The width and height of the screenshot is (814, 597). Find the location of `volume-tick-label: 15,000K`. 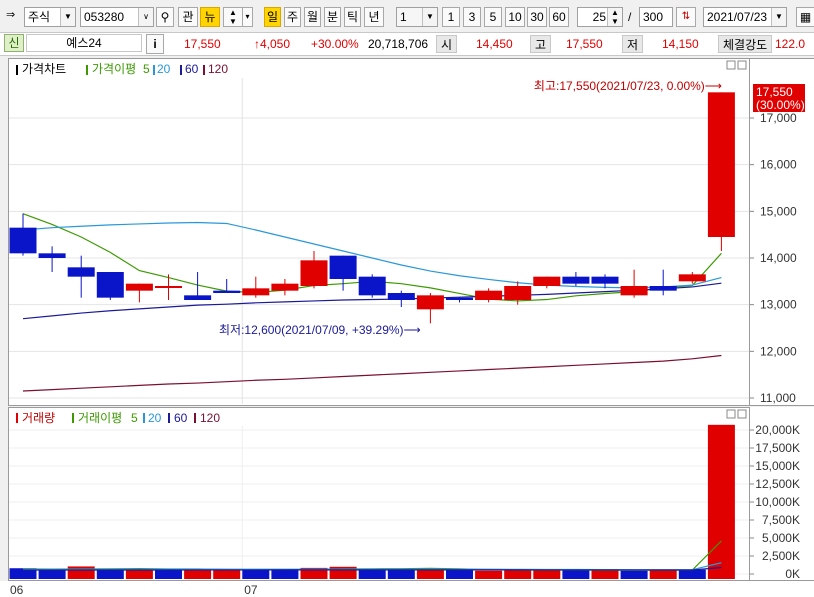

volume-tick-label: 15,000K is located at coordinates (777, 466).